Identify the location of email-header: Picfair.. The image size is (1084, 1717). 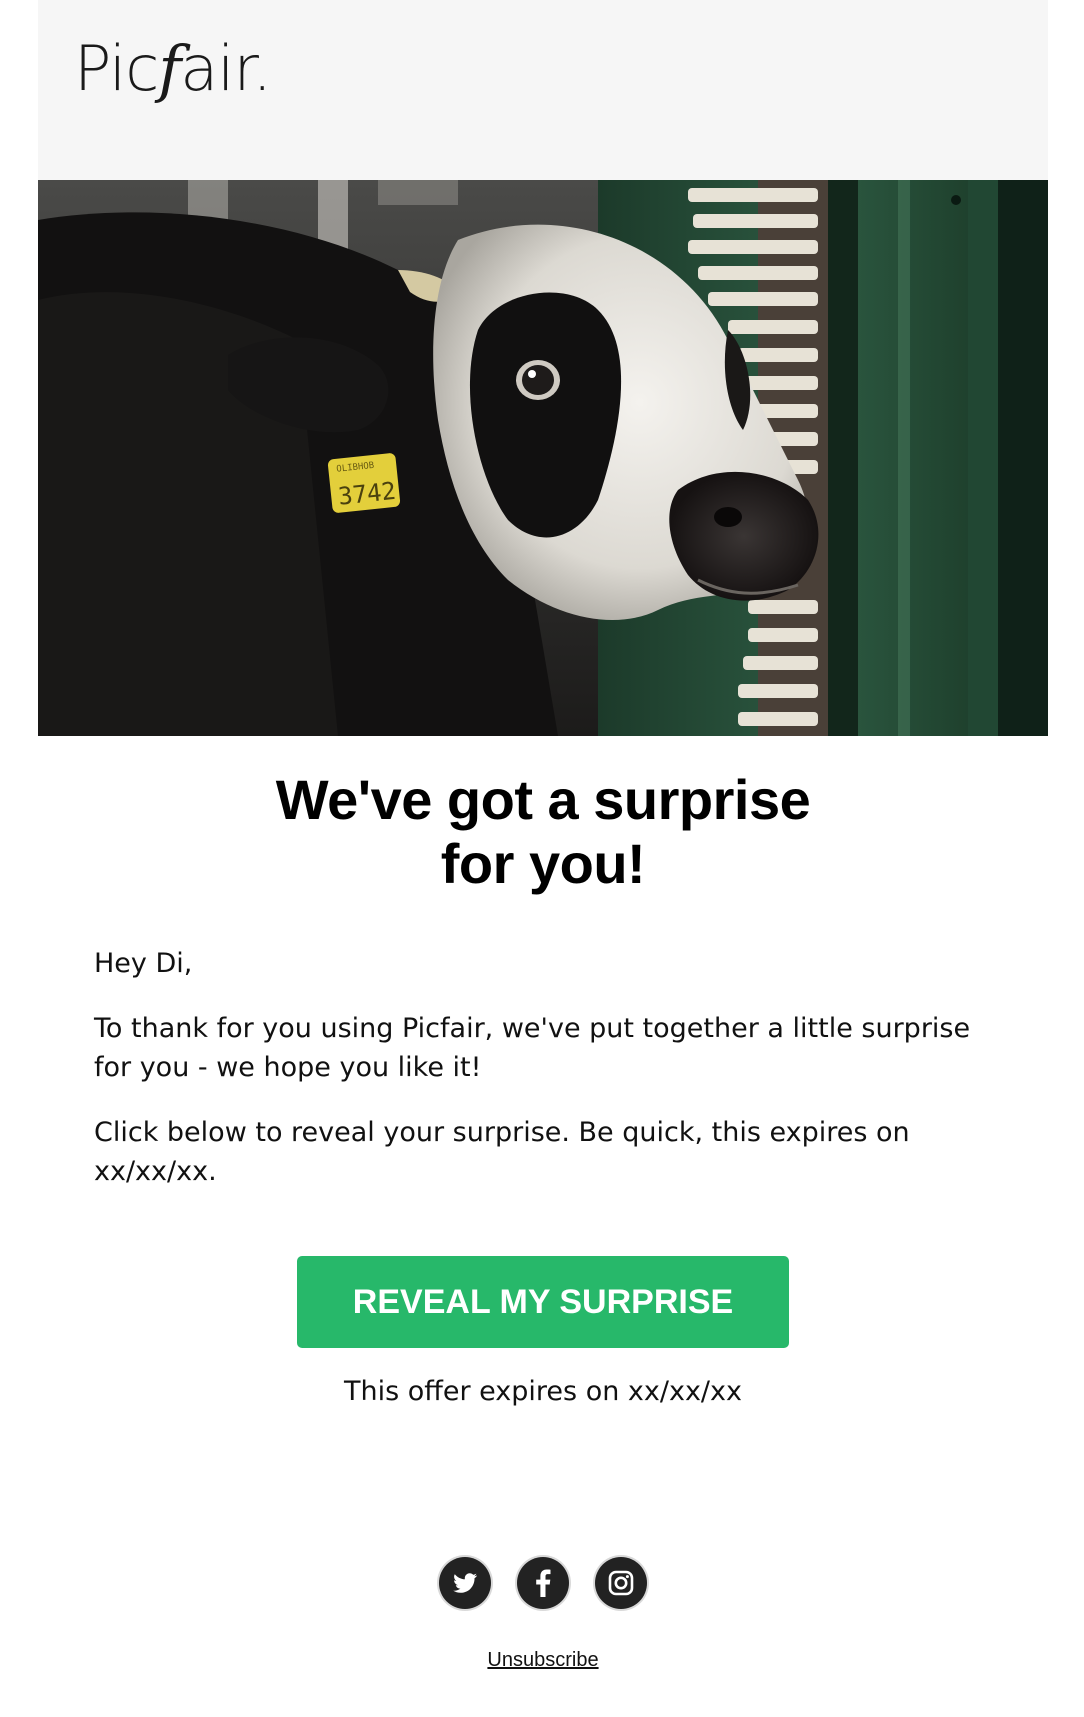
(543, 90).